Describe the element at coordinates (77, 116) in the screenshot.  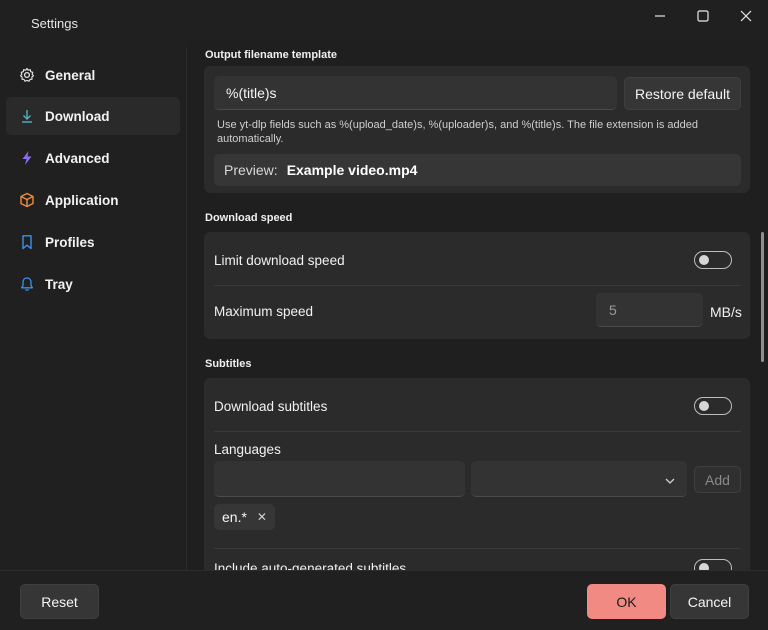
I see `sidebar-item-label: Download` at that location.